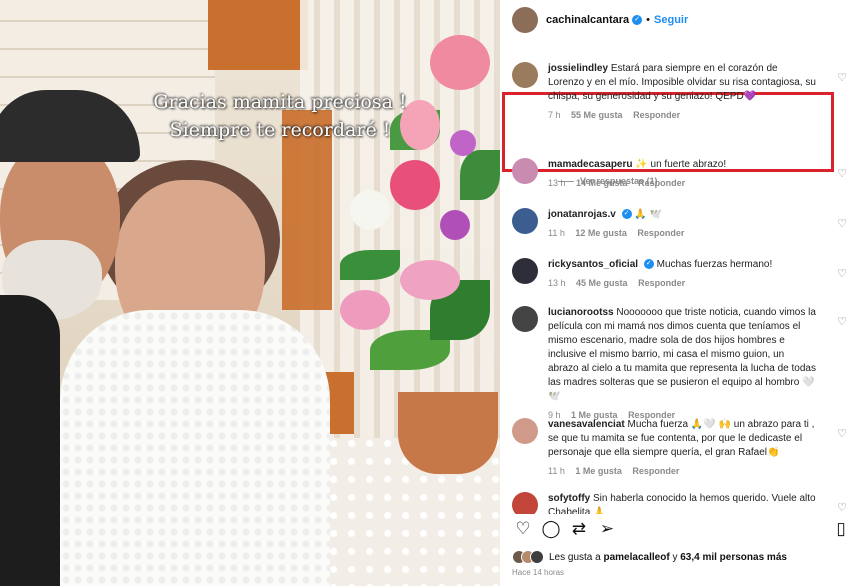  What do you see at coordinates (590, 164) in the screenshot?
I see `commenter-username: mamadecasaperu` at bounding box center [590, 164].